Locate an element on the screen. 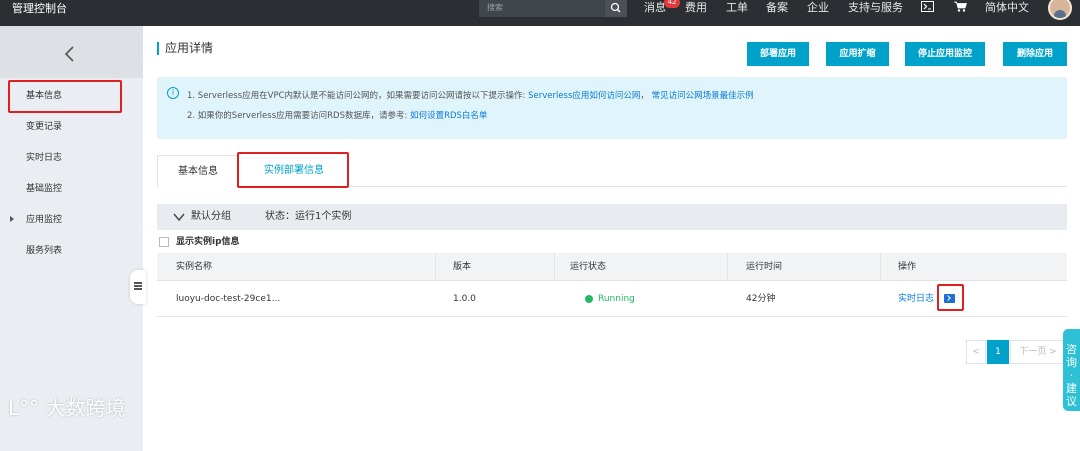 The image size is (1080, 451). page-title: 应用详情 is located at coordinates (185, 48).